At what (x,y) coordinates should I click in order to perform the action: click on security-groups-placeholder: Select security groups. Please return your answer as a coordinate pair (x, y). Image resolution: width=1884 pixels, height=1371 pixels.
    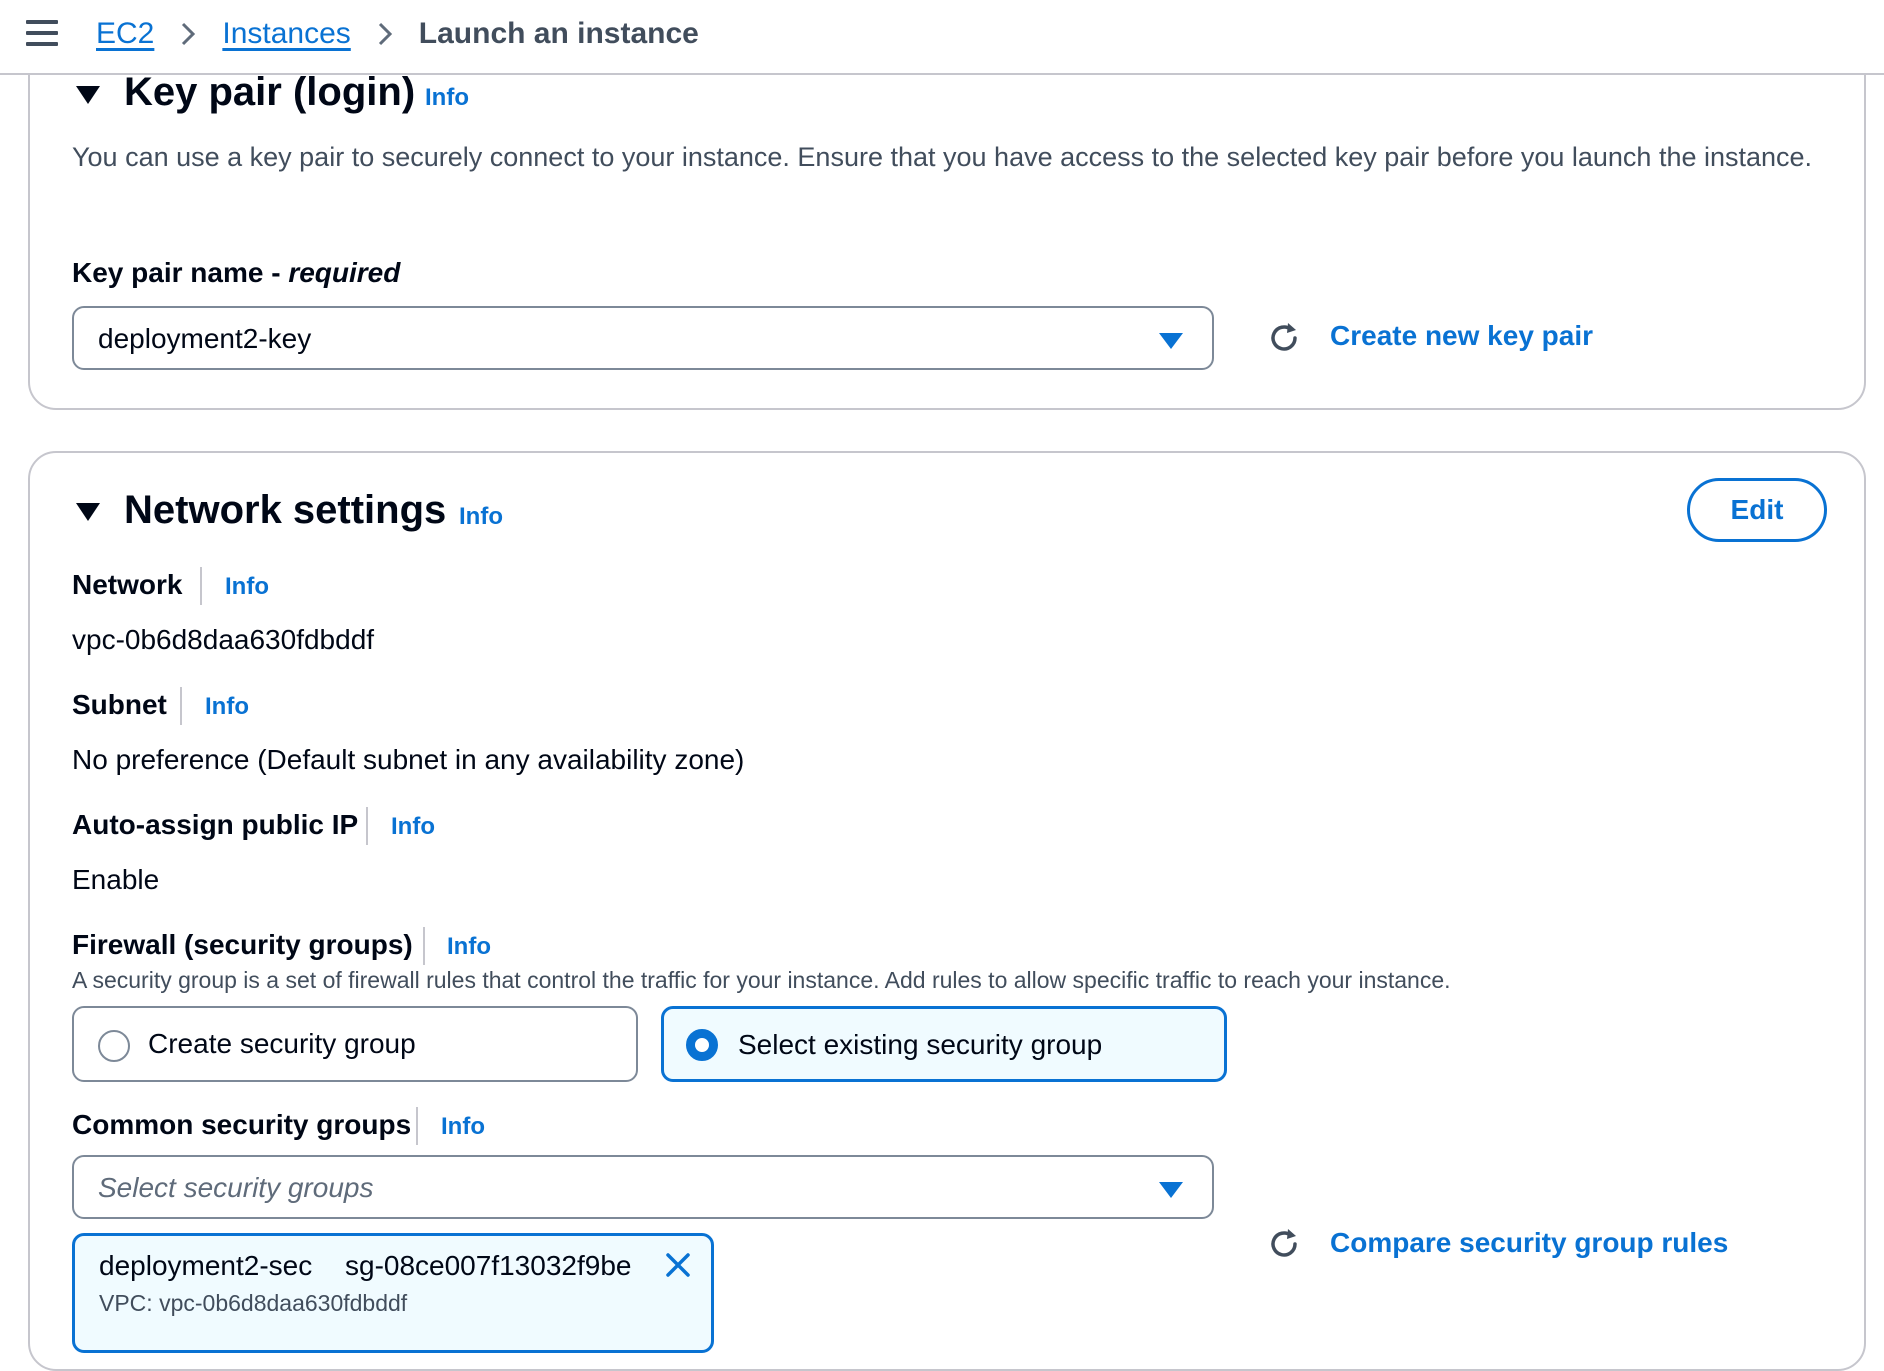
    Looking at the image, I should click on (236, 1187).